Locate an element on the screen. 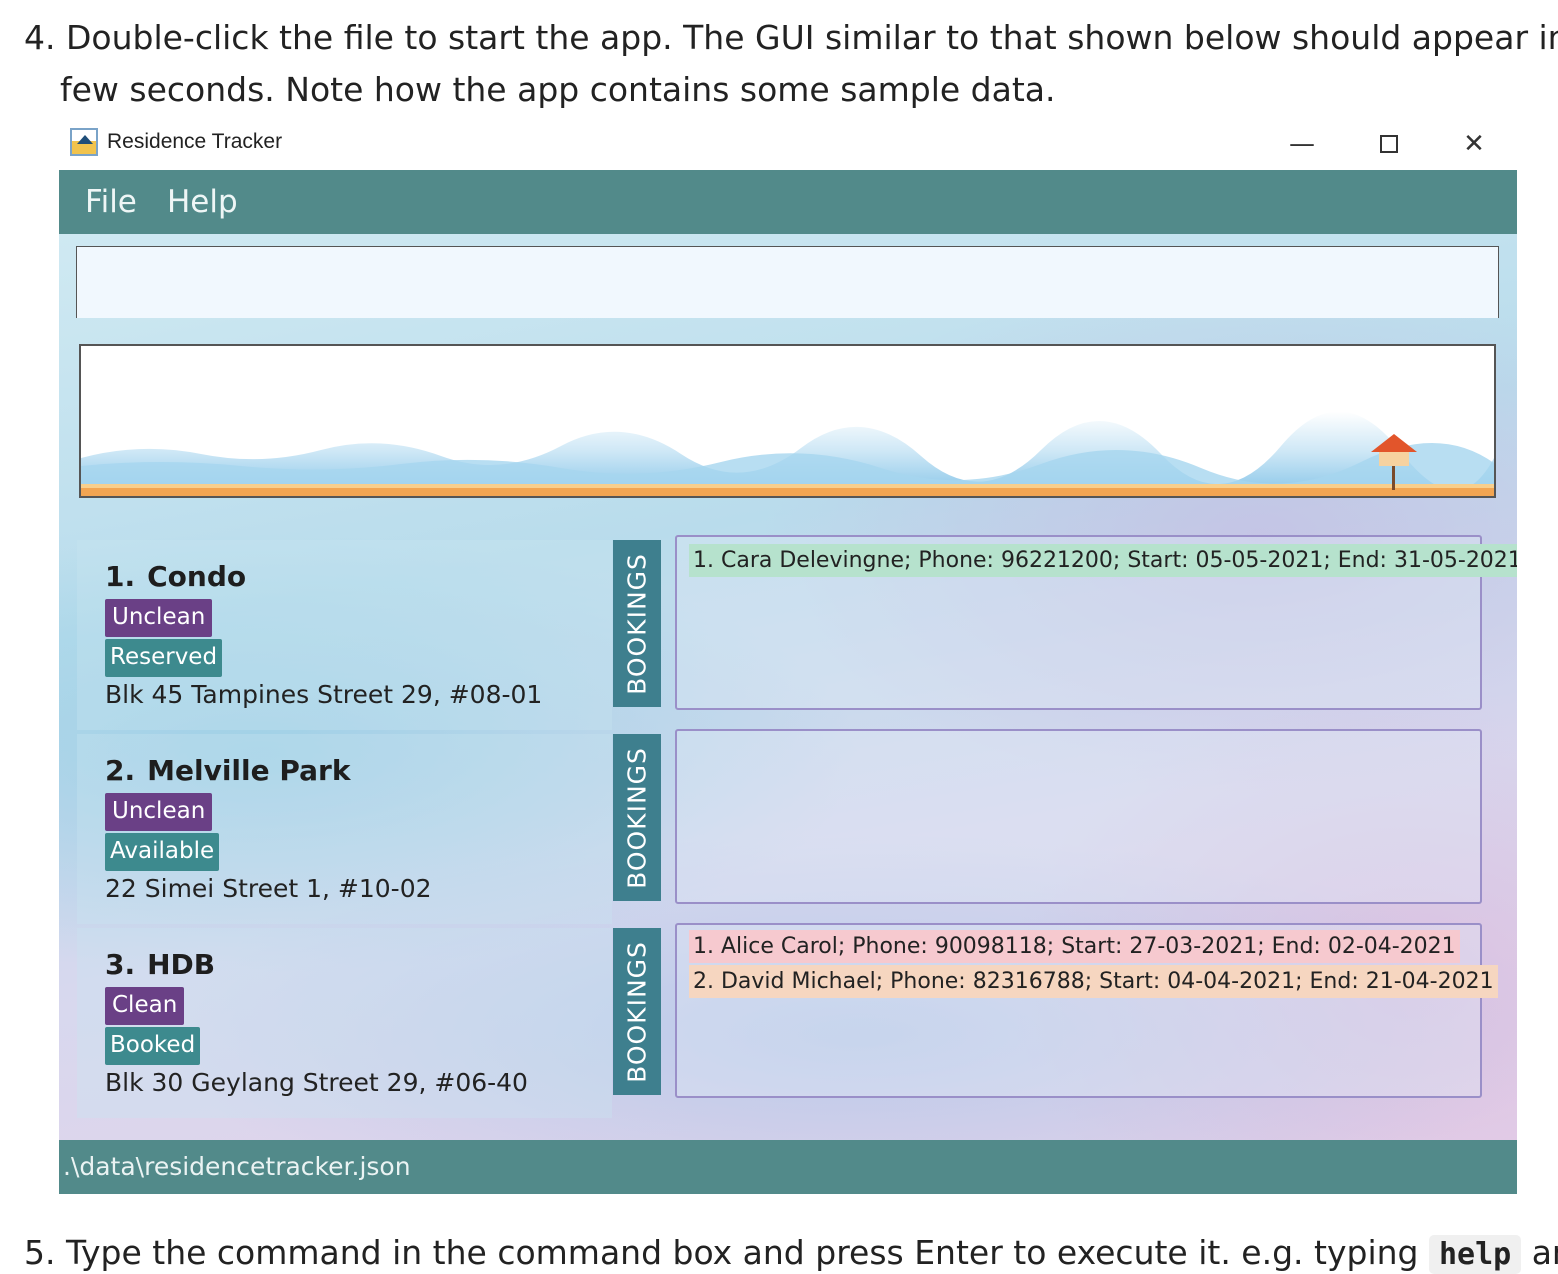 This screenshot has width=1558, height=1274. residence-title: 1. Condo is located at coordinates (175, 576).